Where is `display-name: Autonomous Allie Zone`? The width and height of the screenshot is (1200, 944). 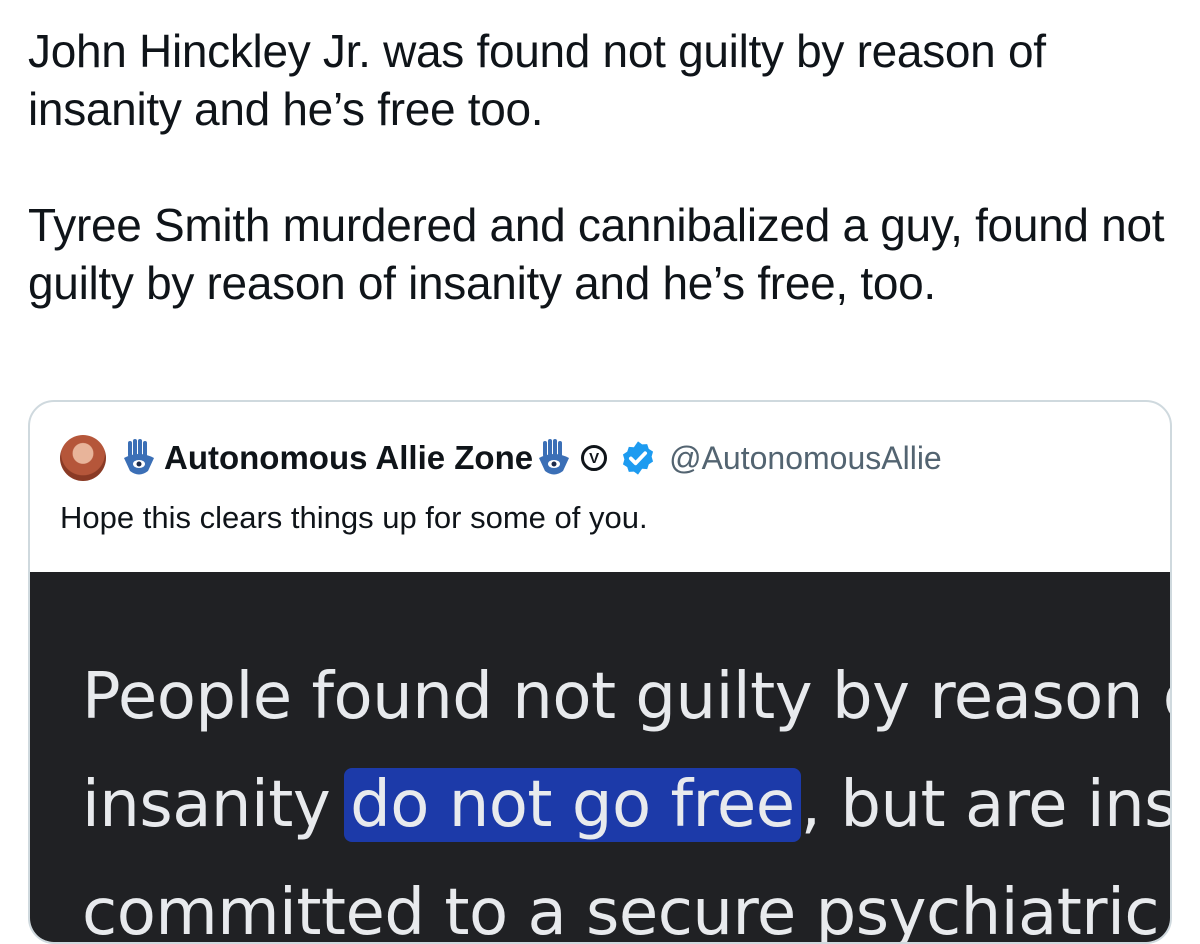 display-name: Autonomous Allie Zone is located at coordinates (348, 458).